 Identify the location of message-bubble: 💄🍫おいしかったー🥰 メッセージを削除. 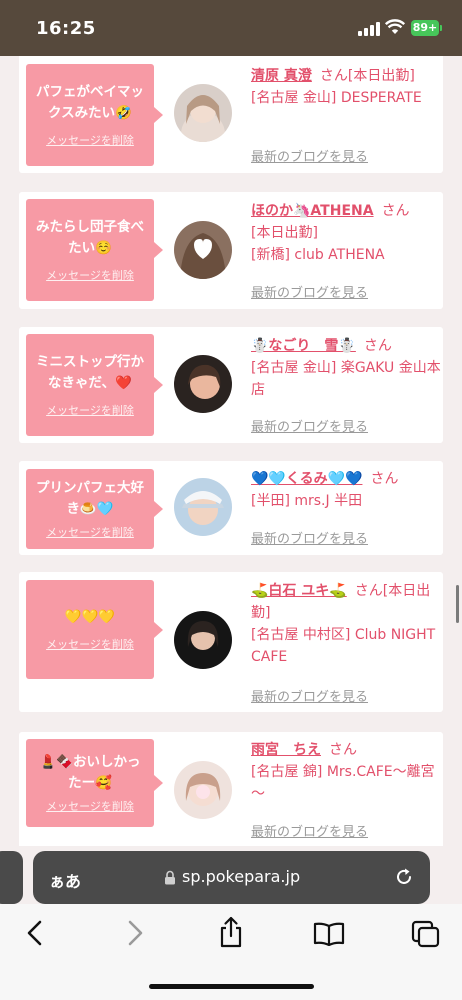
(94, 783).